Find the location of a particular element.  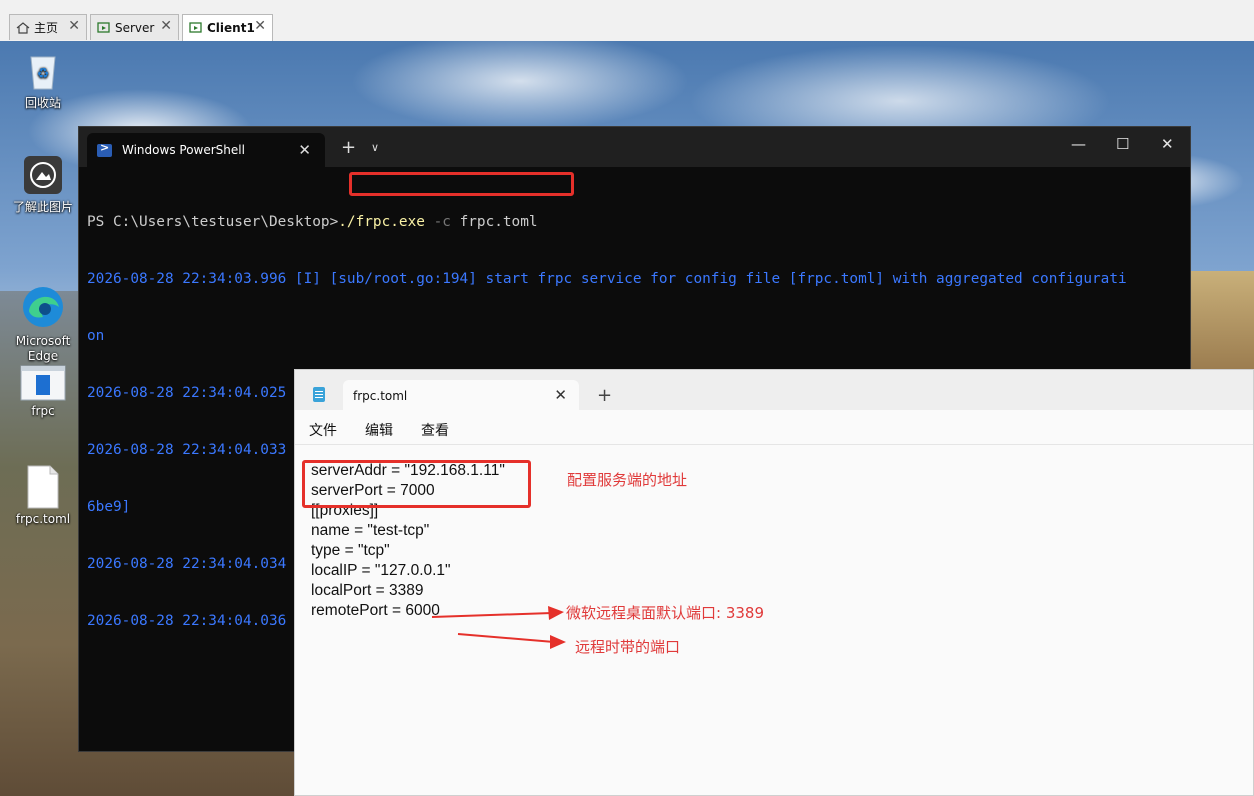

vm-tab-label: Server is located at coordinates (135, 27).